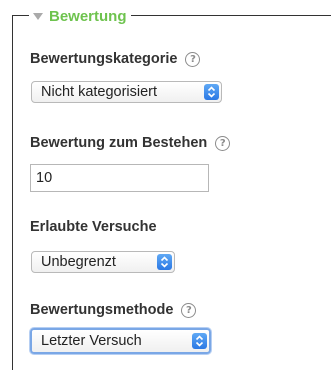 The height and width of the screenshot is (370, 331). What do you see at coordinates (38, 16) in the screenshot?
I see `collapse-triangle-icon` at bounding box center [38, 16].